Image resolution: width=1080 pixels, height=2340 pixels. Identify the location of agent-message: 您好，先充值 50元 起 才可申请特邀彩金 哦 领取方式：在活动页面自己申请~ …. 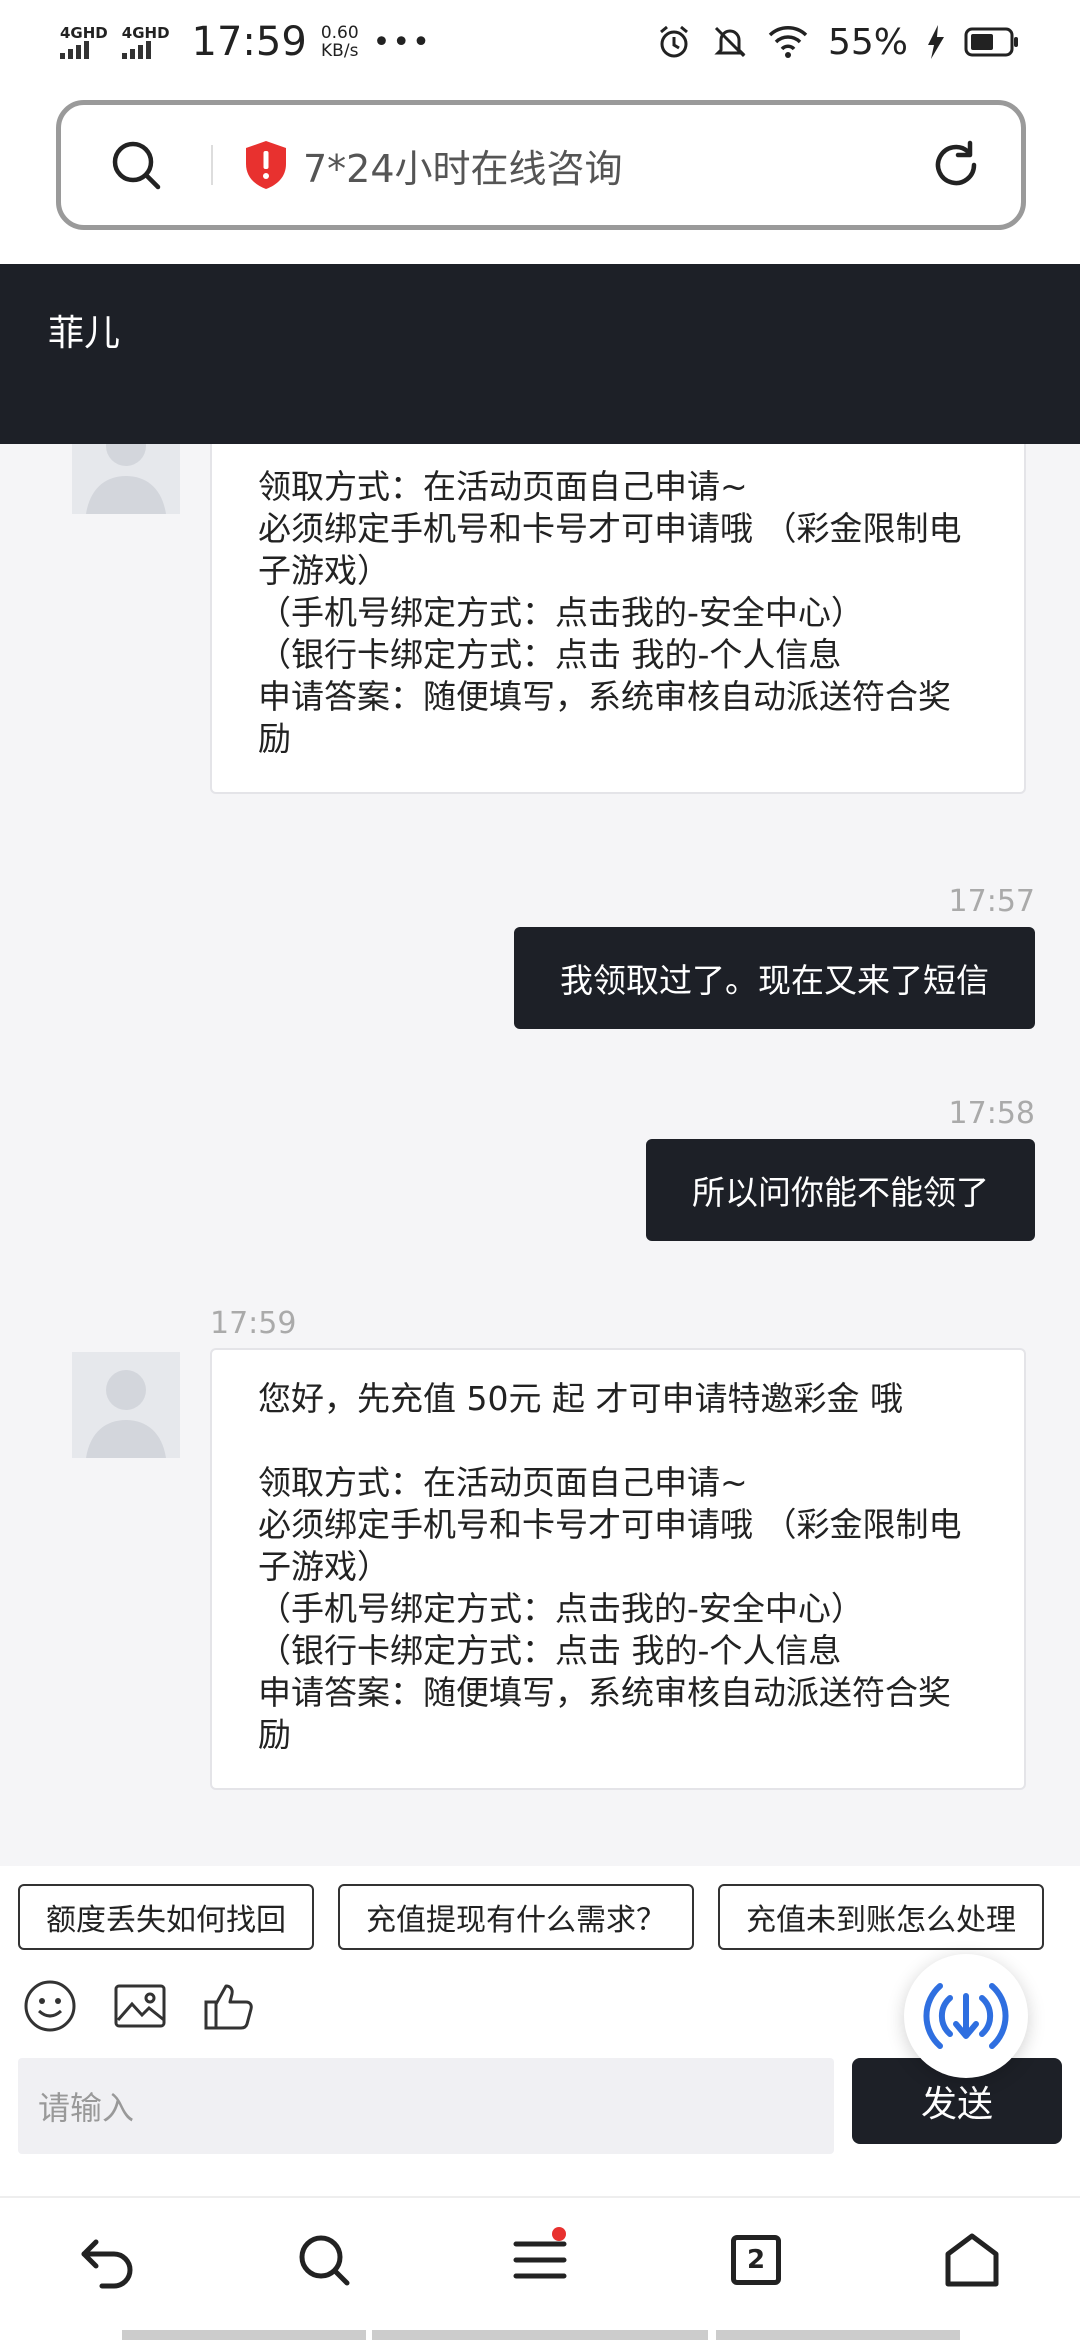
(618, 1569).